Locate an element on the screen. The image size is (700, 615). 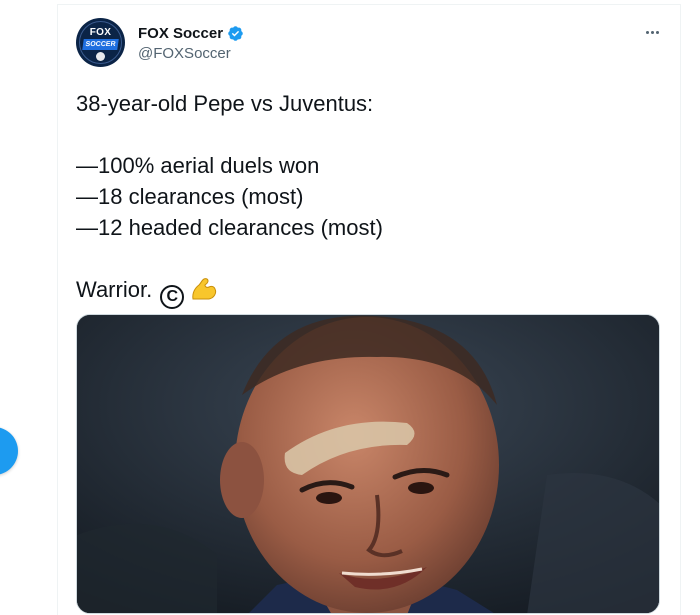
avatar-logo-bottom: SOCCER is located at coordinates (100, 44).